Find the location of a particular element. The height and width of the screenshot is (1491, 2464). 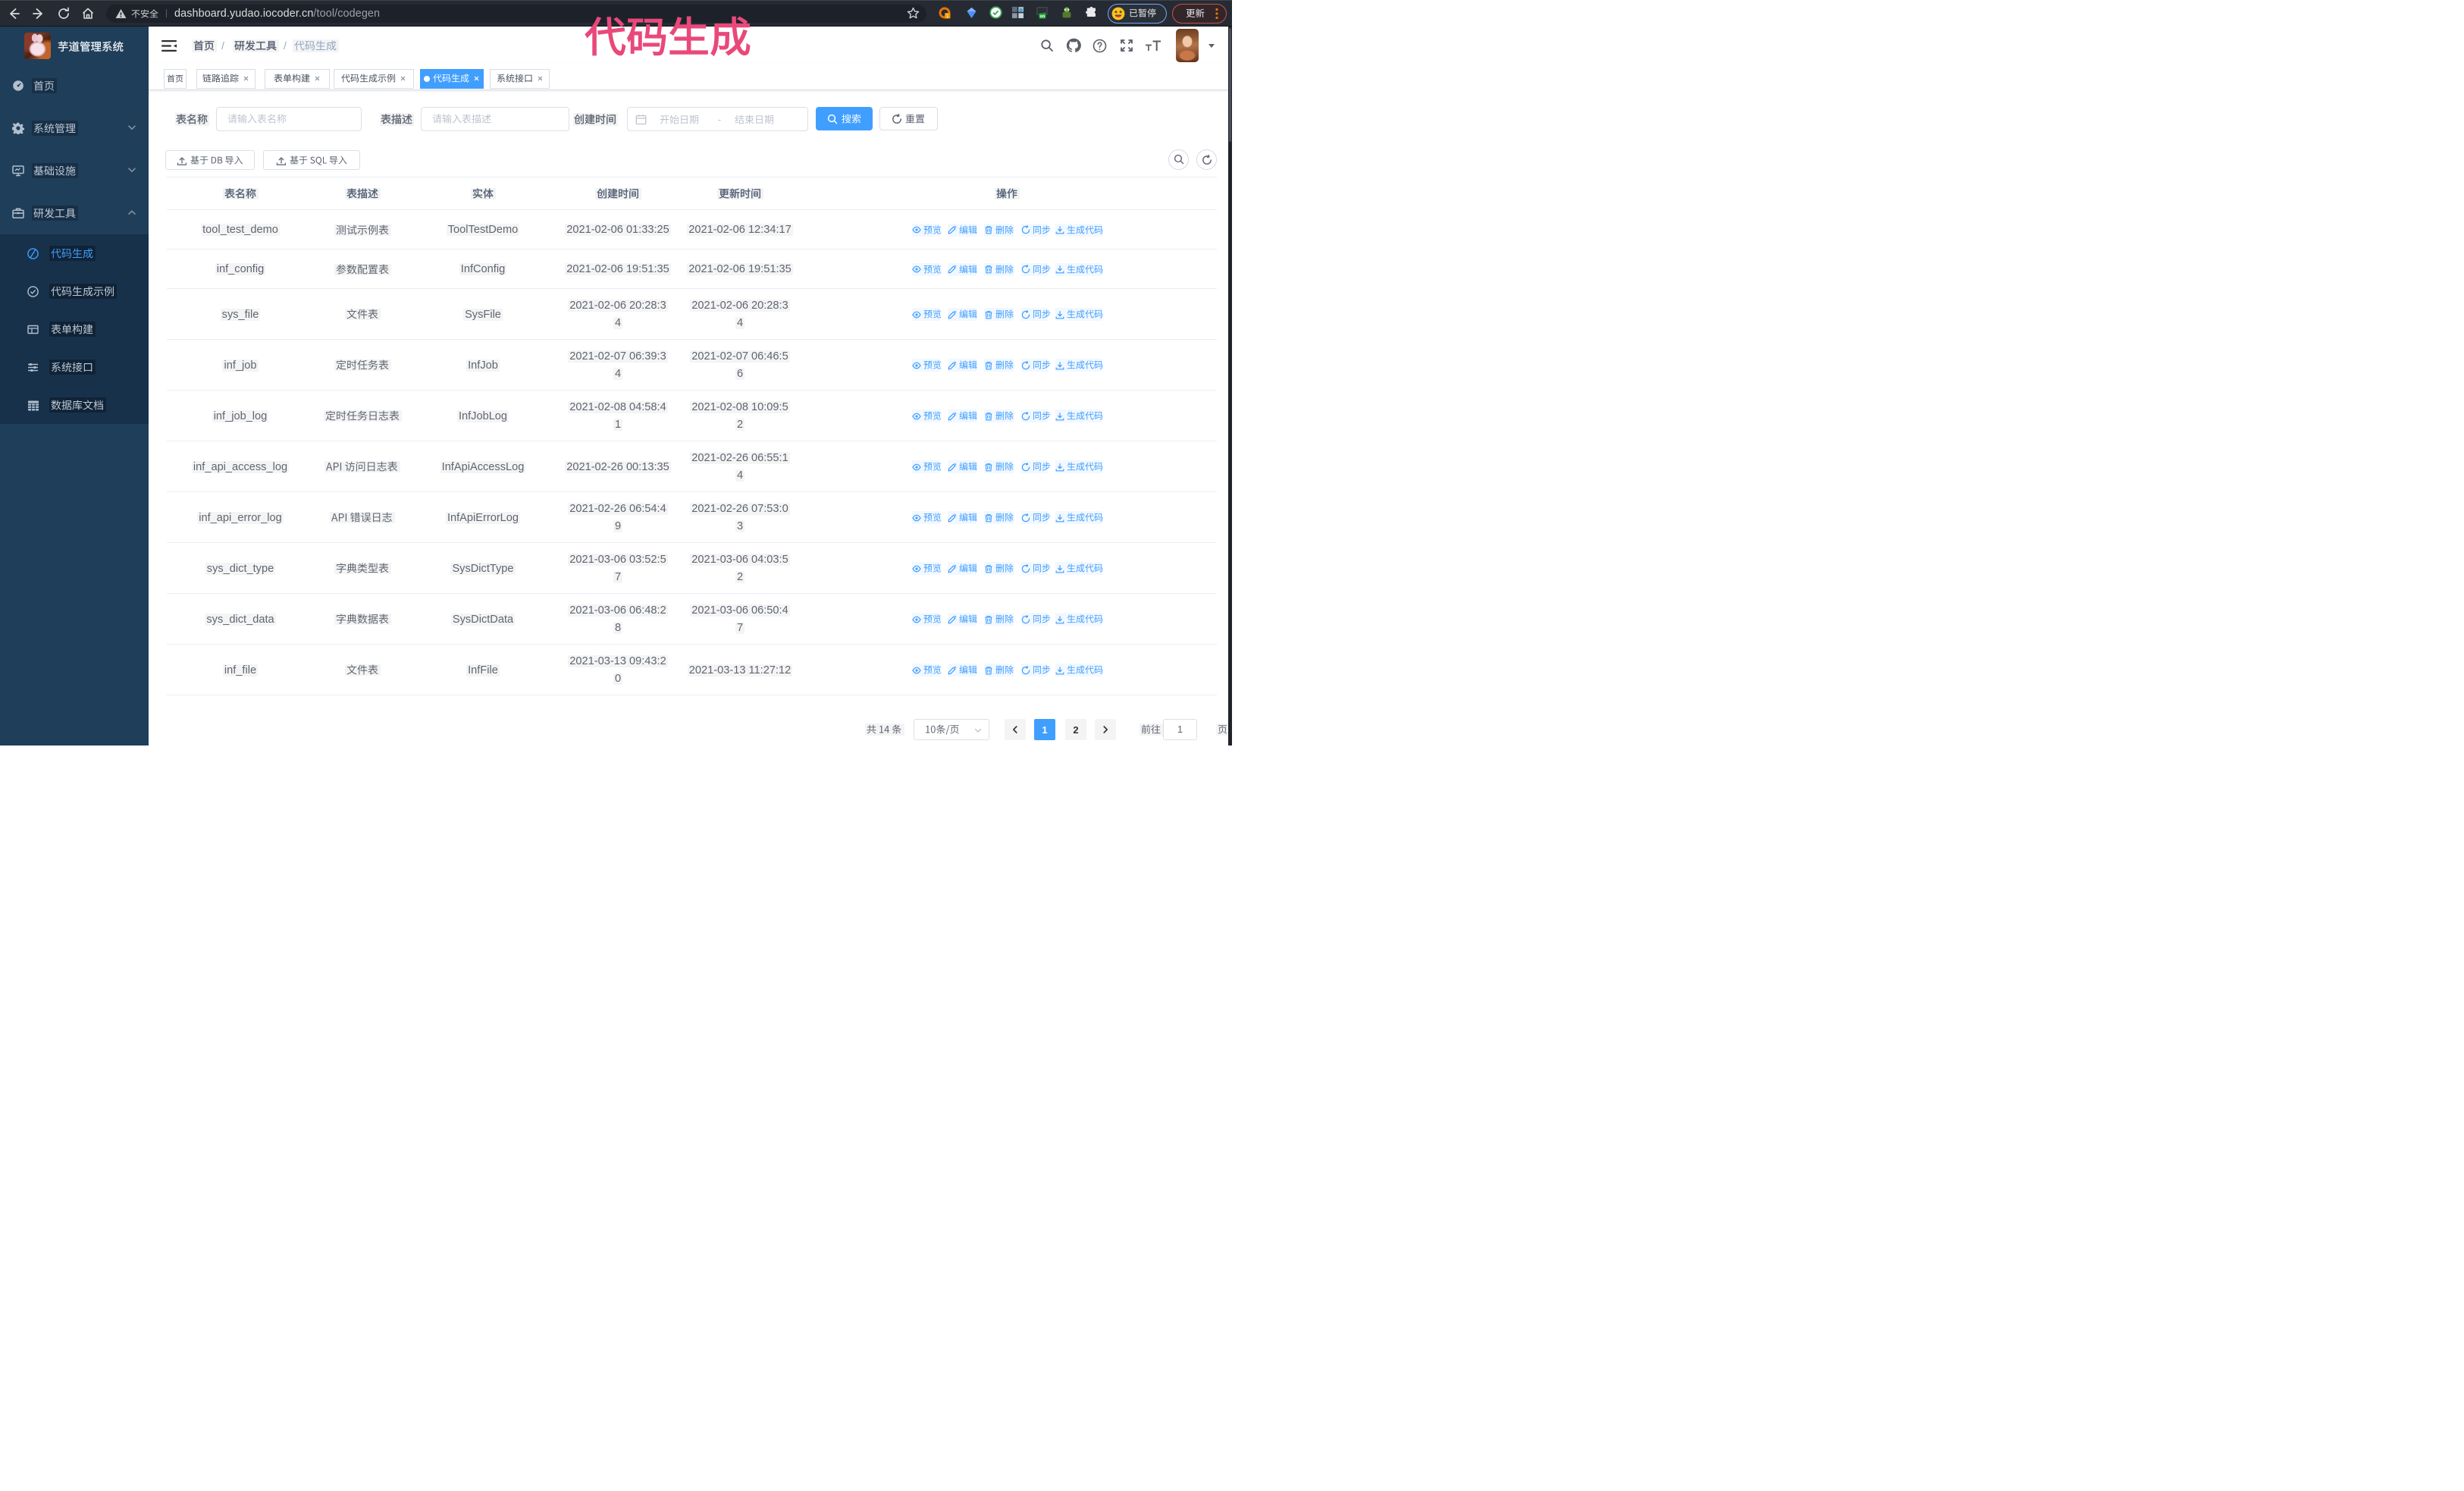

svg-text: on is located at coordinates (1042, 16).